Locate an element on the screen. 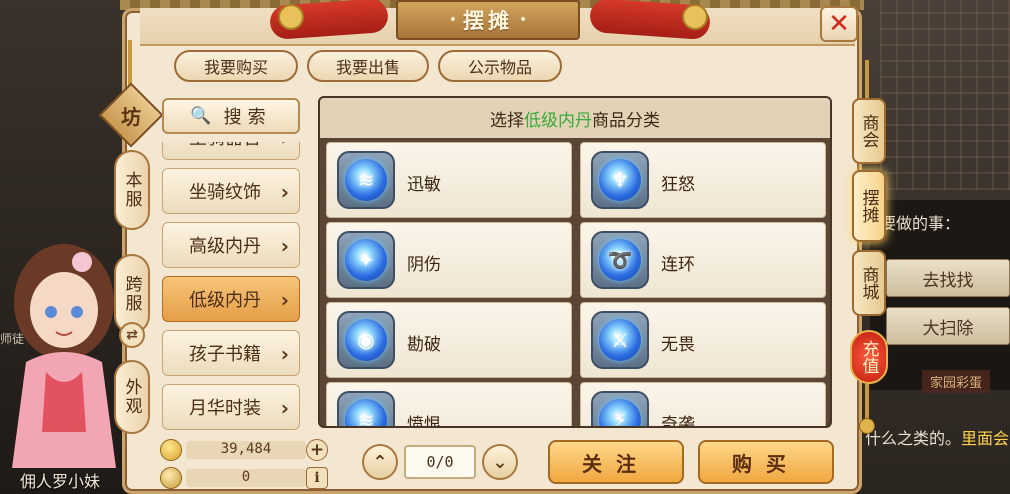 The image size is (1010, 494). info-button: i is located at coordinates (317, 478).